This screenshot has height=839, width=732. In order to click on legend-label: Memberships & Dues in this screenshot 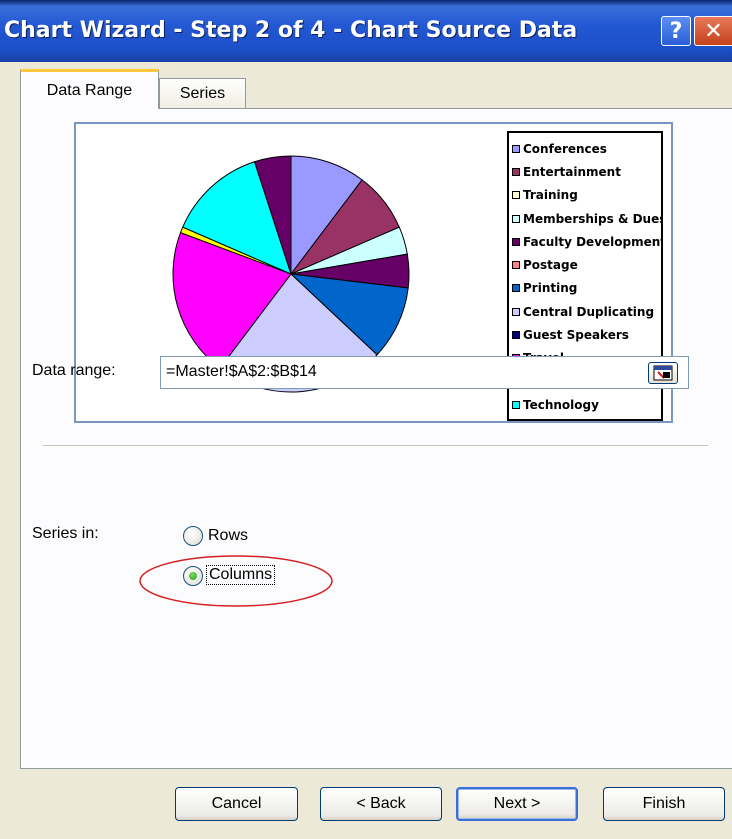, I will do `click(593, 218)`.